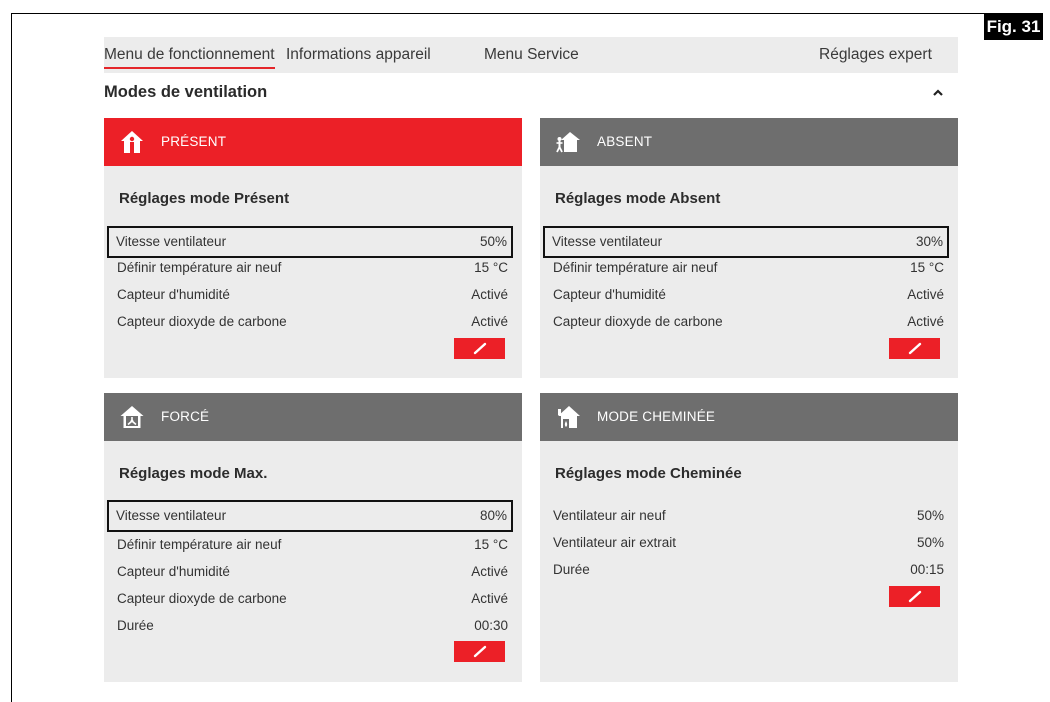 The height and width of the screenshot is (702, 1050). Describe the element at coordinates (521, 13) in the screenshot. I see `figure-frame-top` at that location.